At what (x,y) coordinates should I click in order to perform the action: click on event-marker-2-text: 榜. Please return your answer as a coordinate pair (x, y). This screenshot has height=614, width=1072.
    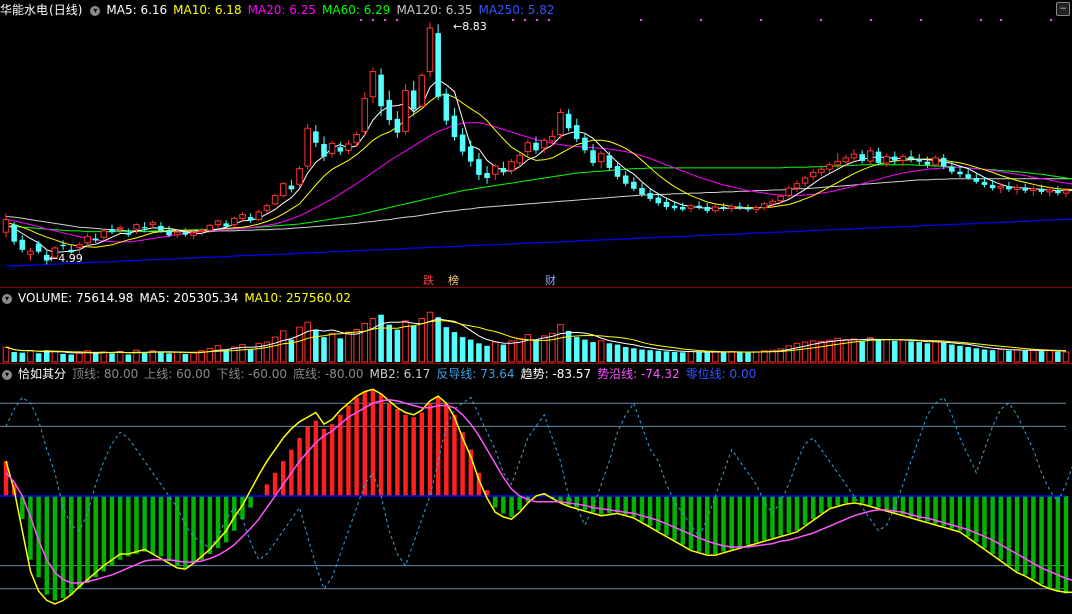
    Looking at the image, I should click on (453, 280).